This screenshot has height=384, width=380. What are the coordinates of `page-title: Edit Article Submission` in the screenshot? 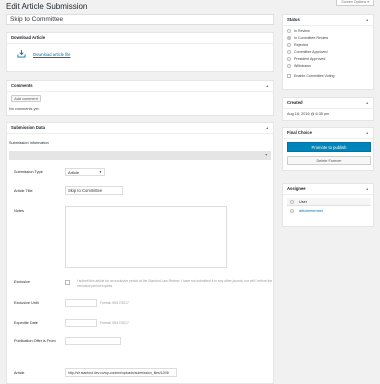 It's located at (47, 6).